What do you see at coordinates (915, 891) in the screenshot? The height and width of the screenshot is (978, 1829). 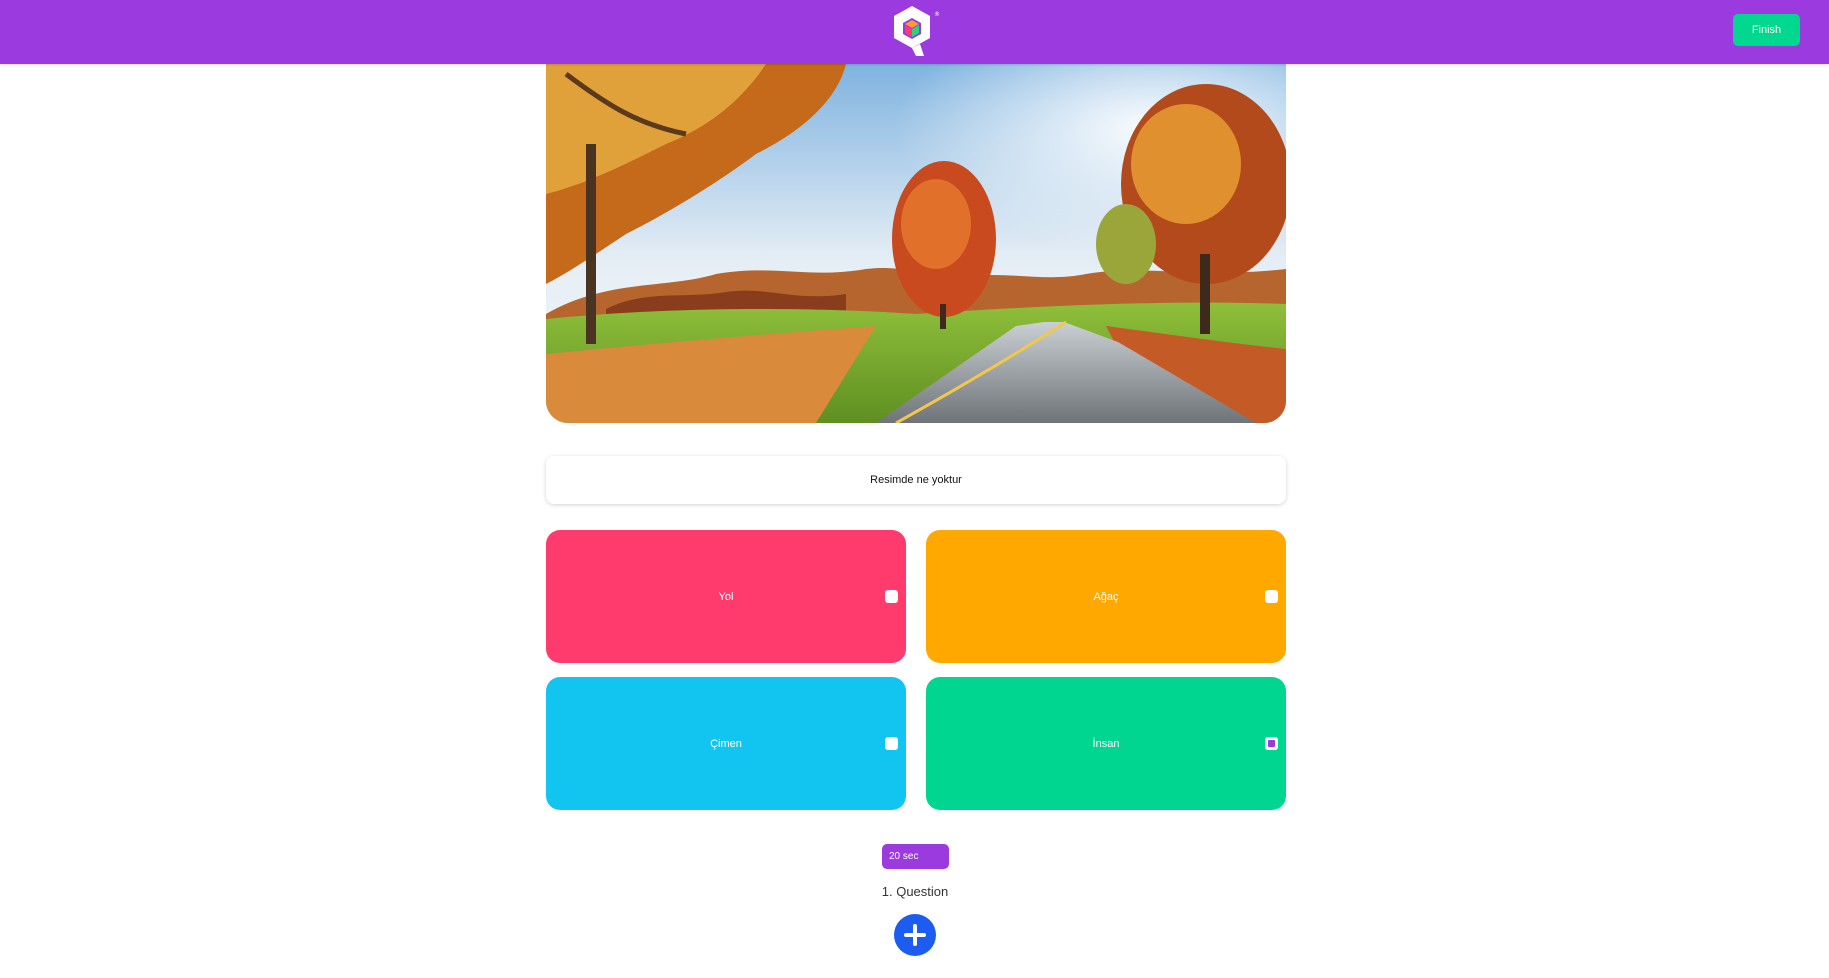 I see `question-number: 1. Question` at bounding box center [915, 891].